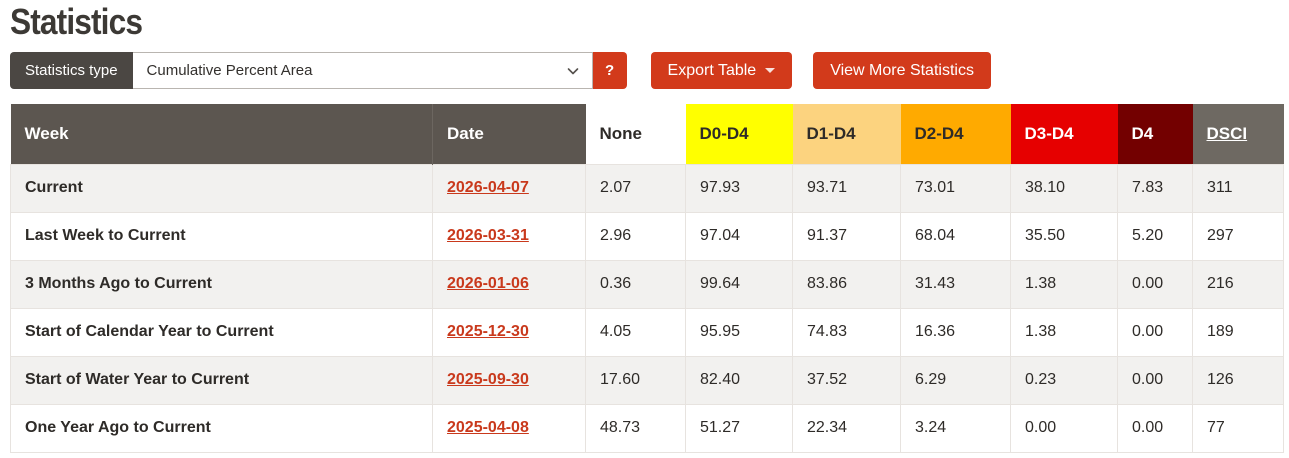  What do you see at coordinates (488, 283) in the screenshot?
I see `date-link: 2026-01-06` at bounding box center [488, 283].